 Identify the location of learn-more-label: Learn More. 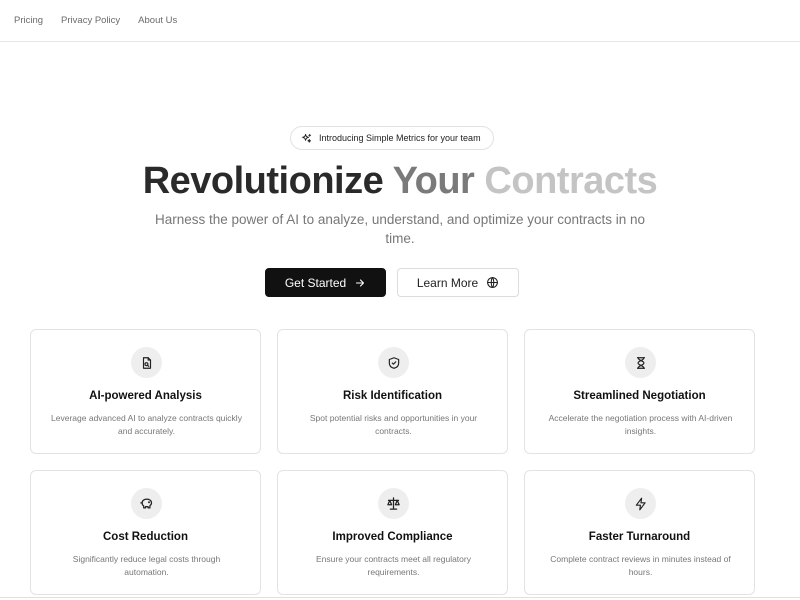
(447, 282).